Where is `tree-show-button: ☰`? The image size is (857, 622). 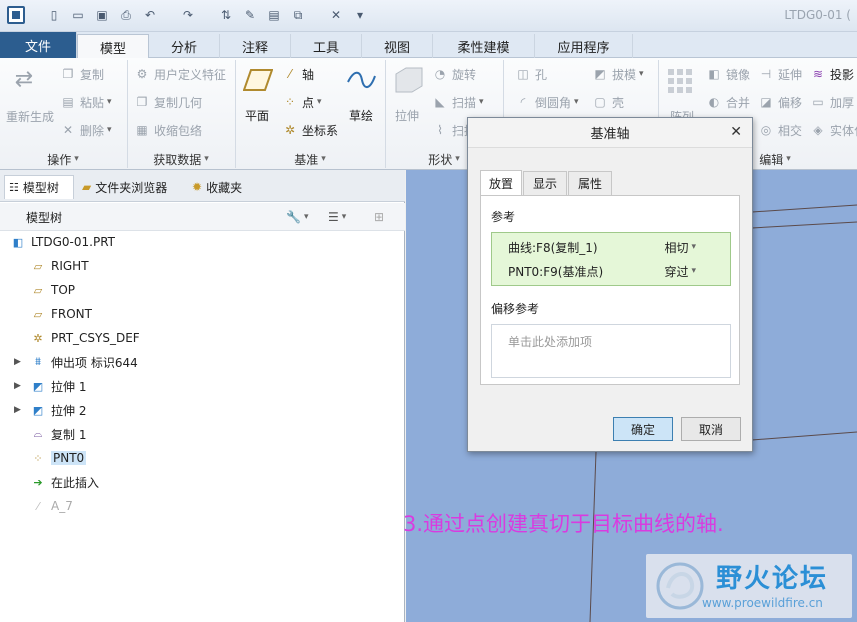
tree-show-button: ☰ is located at coordinates (337, 217).